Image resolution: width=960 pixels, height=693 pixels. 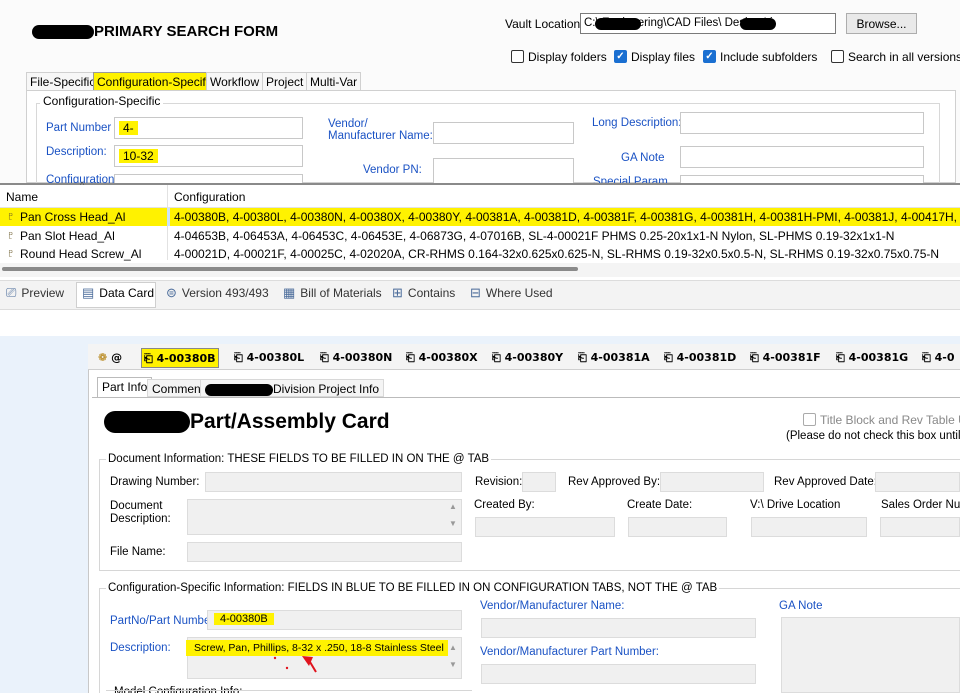 I want to click on tab-label: 4-00381A, so click(x=620, y=357).